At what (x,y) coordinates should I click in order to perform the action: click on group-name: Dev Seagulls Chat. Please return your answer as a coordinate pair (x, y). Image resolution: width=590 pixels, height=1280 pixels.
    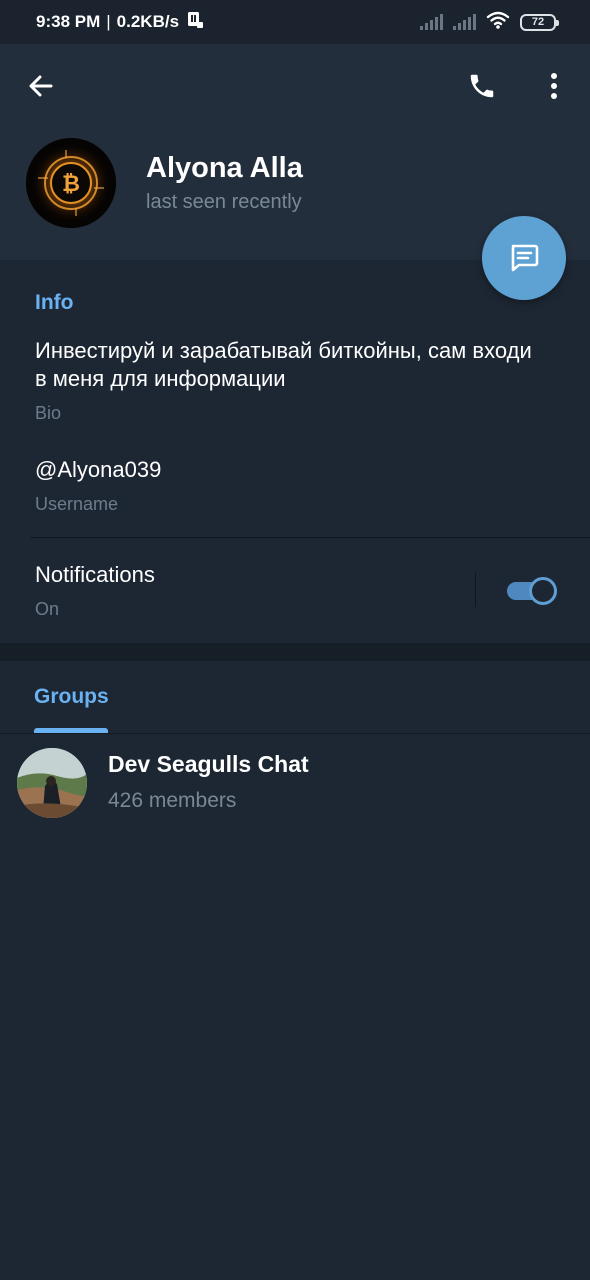
    Looking at the image, I should click on (208, 764).